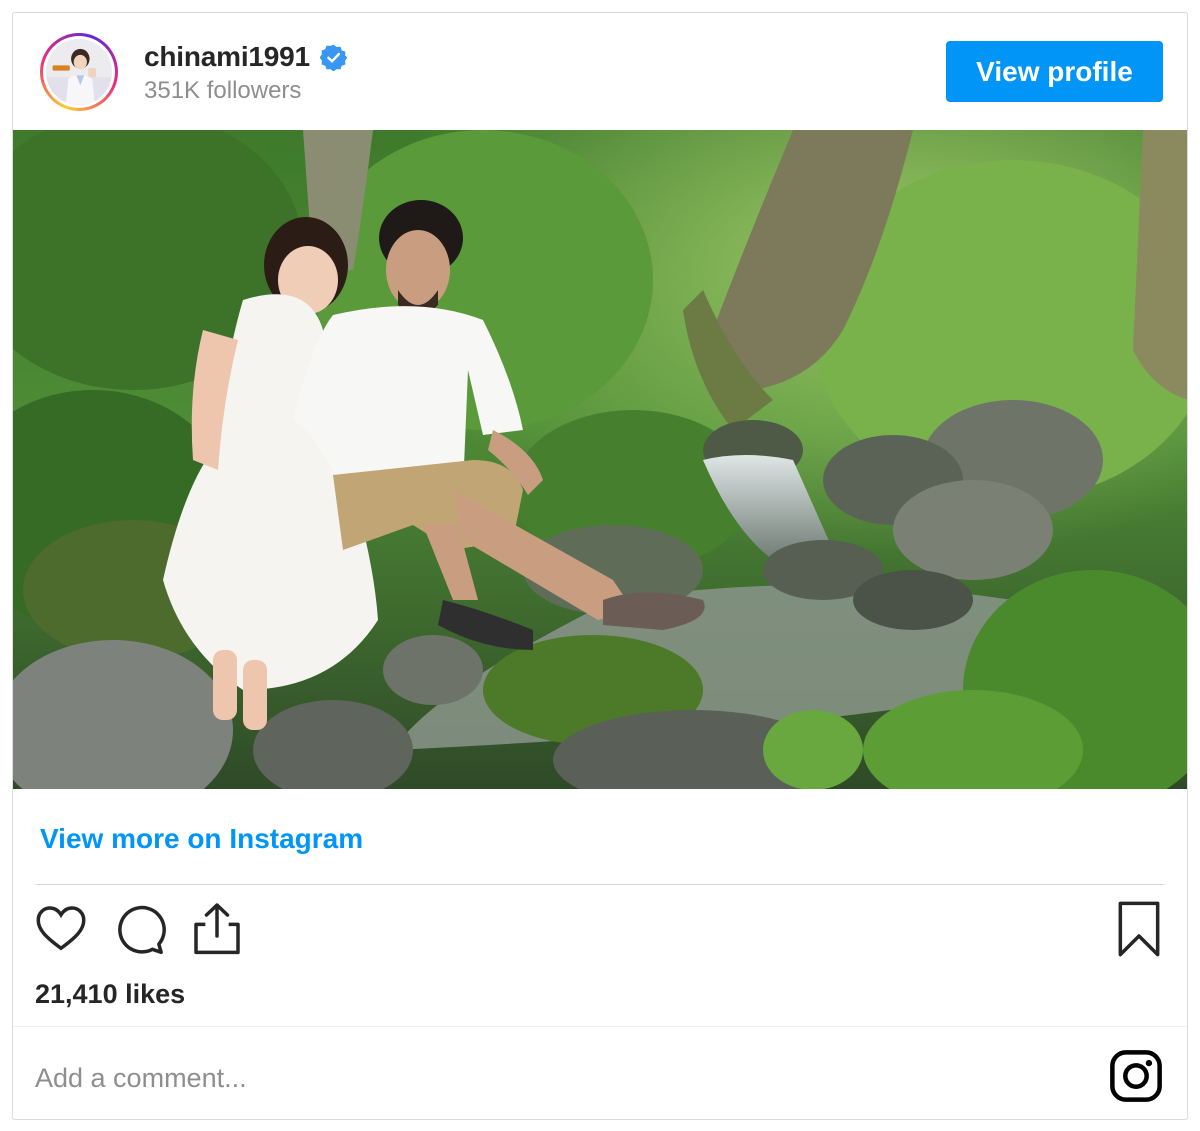  I want to click on heart-icon, so click(61, 929).